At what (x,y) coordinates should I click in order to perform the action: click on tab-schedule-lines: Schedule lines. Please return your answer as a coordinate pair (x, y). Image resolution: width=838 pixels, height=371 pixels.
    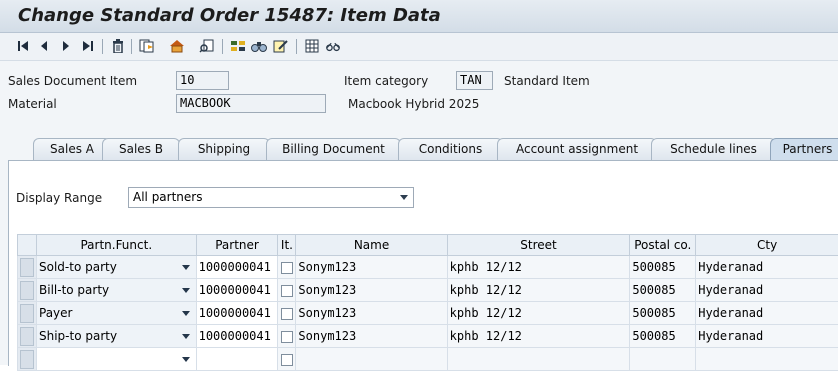
    Looking at the image, I should click on (713, 149).